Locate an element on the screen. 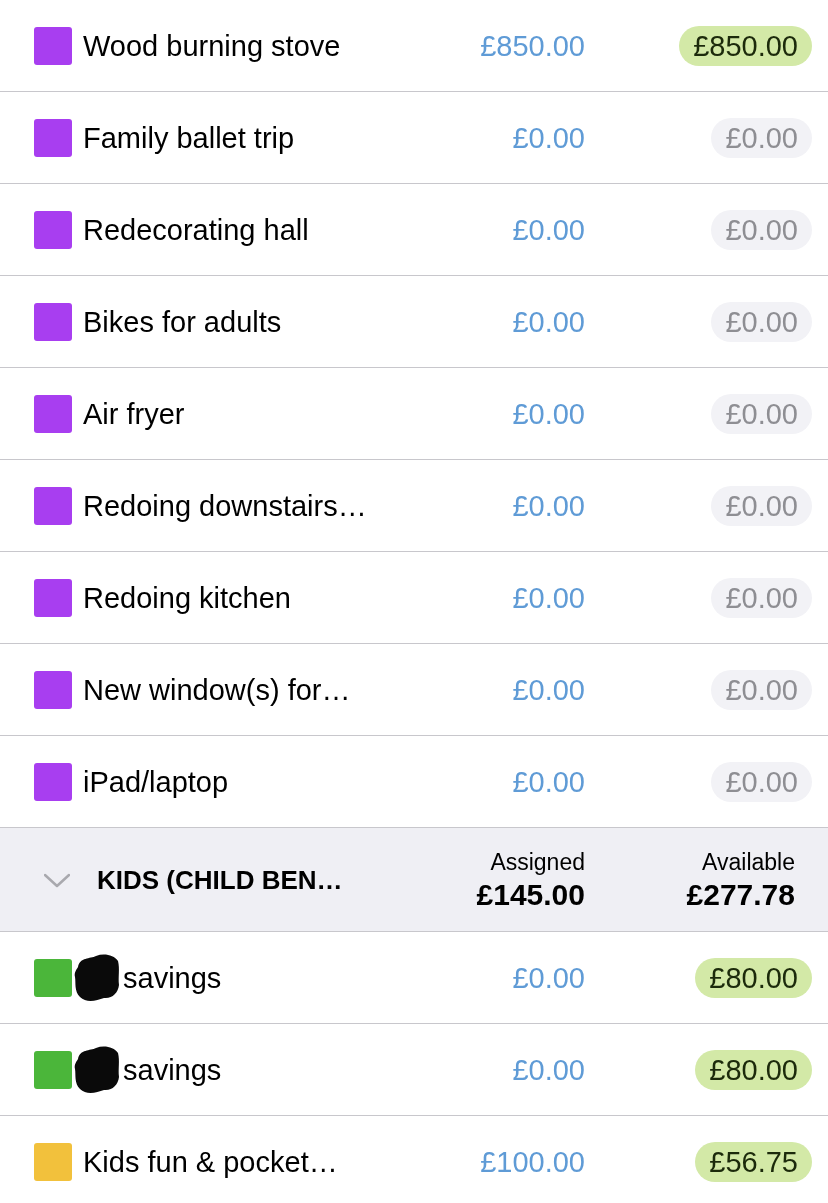  available-badge: £56.75 is located at coordinates (753, 1161).